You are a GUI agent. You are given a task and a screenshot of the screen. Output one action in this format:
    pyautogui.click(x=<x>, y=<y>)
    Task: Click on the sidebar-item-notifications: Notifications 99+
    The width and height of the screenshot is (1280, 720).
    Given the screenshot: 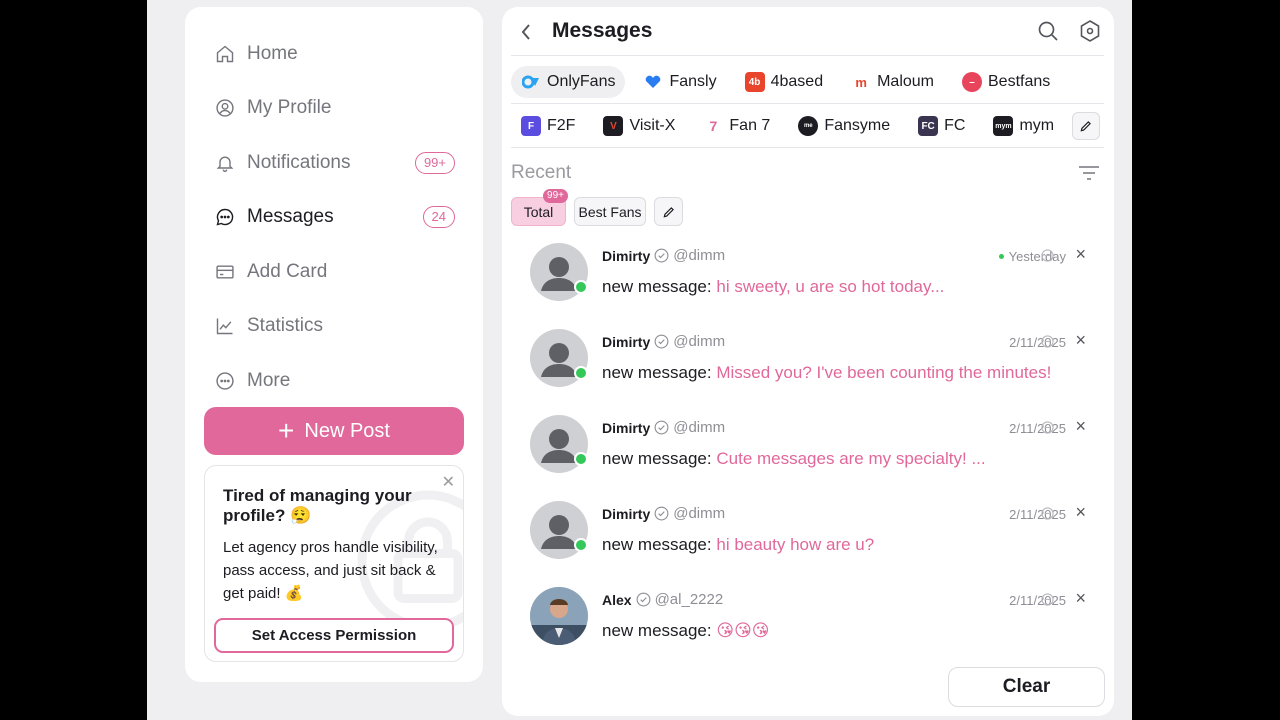 What is the action you would take?
    pyautogui.click(x=335, y=163)
    